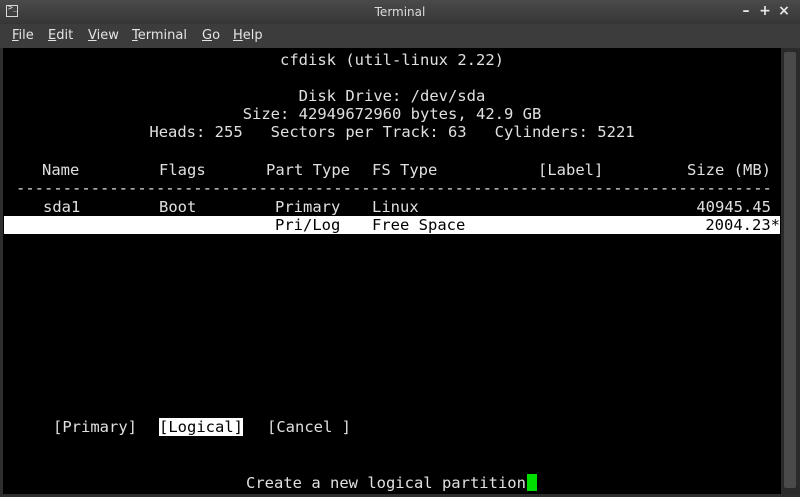 This screenshot has height=497, width=800. I want to click on menu-edit: Edit, so click(60, 35).